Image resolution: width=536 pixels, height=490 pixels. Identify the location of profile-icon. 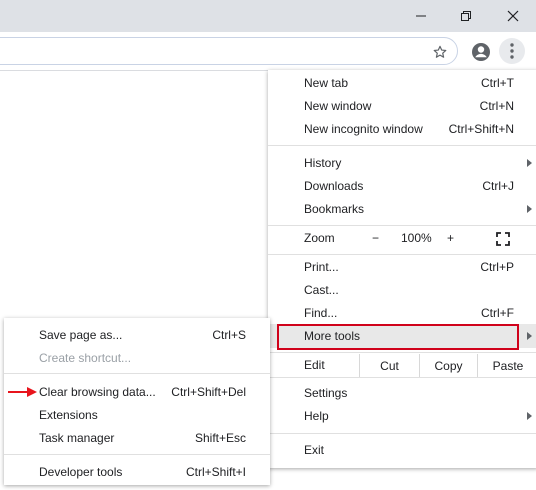
(481, 52).